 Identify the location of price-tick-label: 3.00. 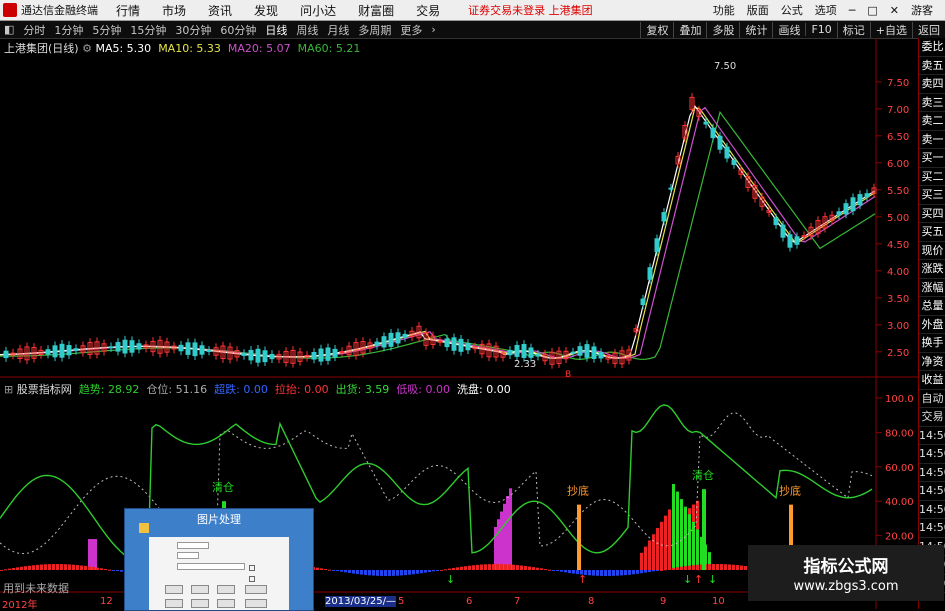
(898, 326).